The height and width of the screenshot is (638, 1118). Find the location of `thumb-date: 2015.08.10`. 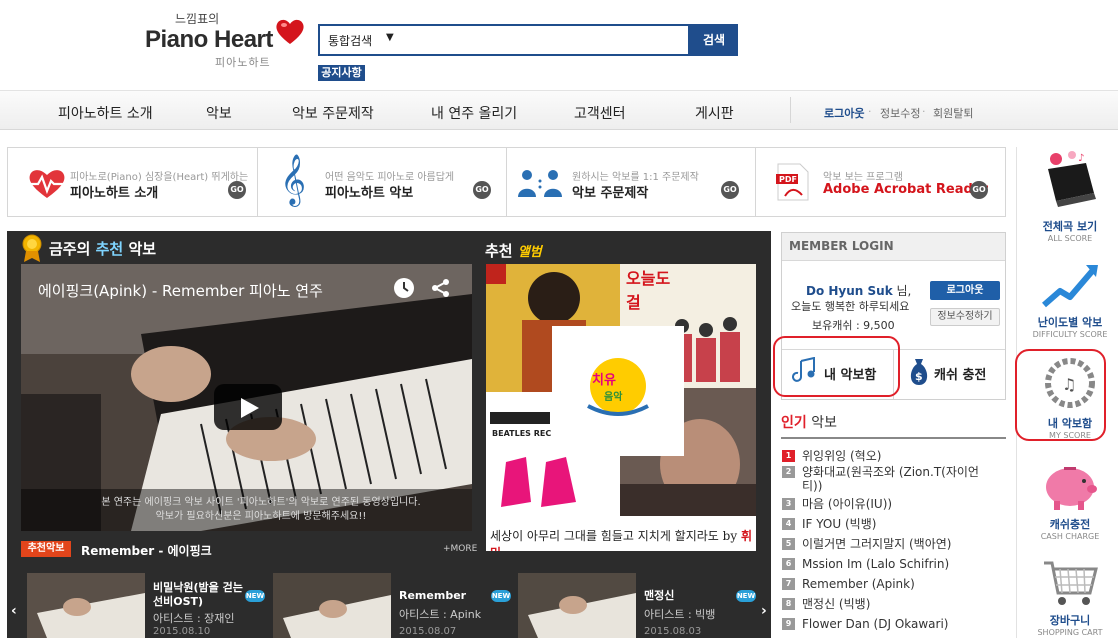

thumb-date: 2015.08.10 is located at coordinates (182, 631).